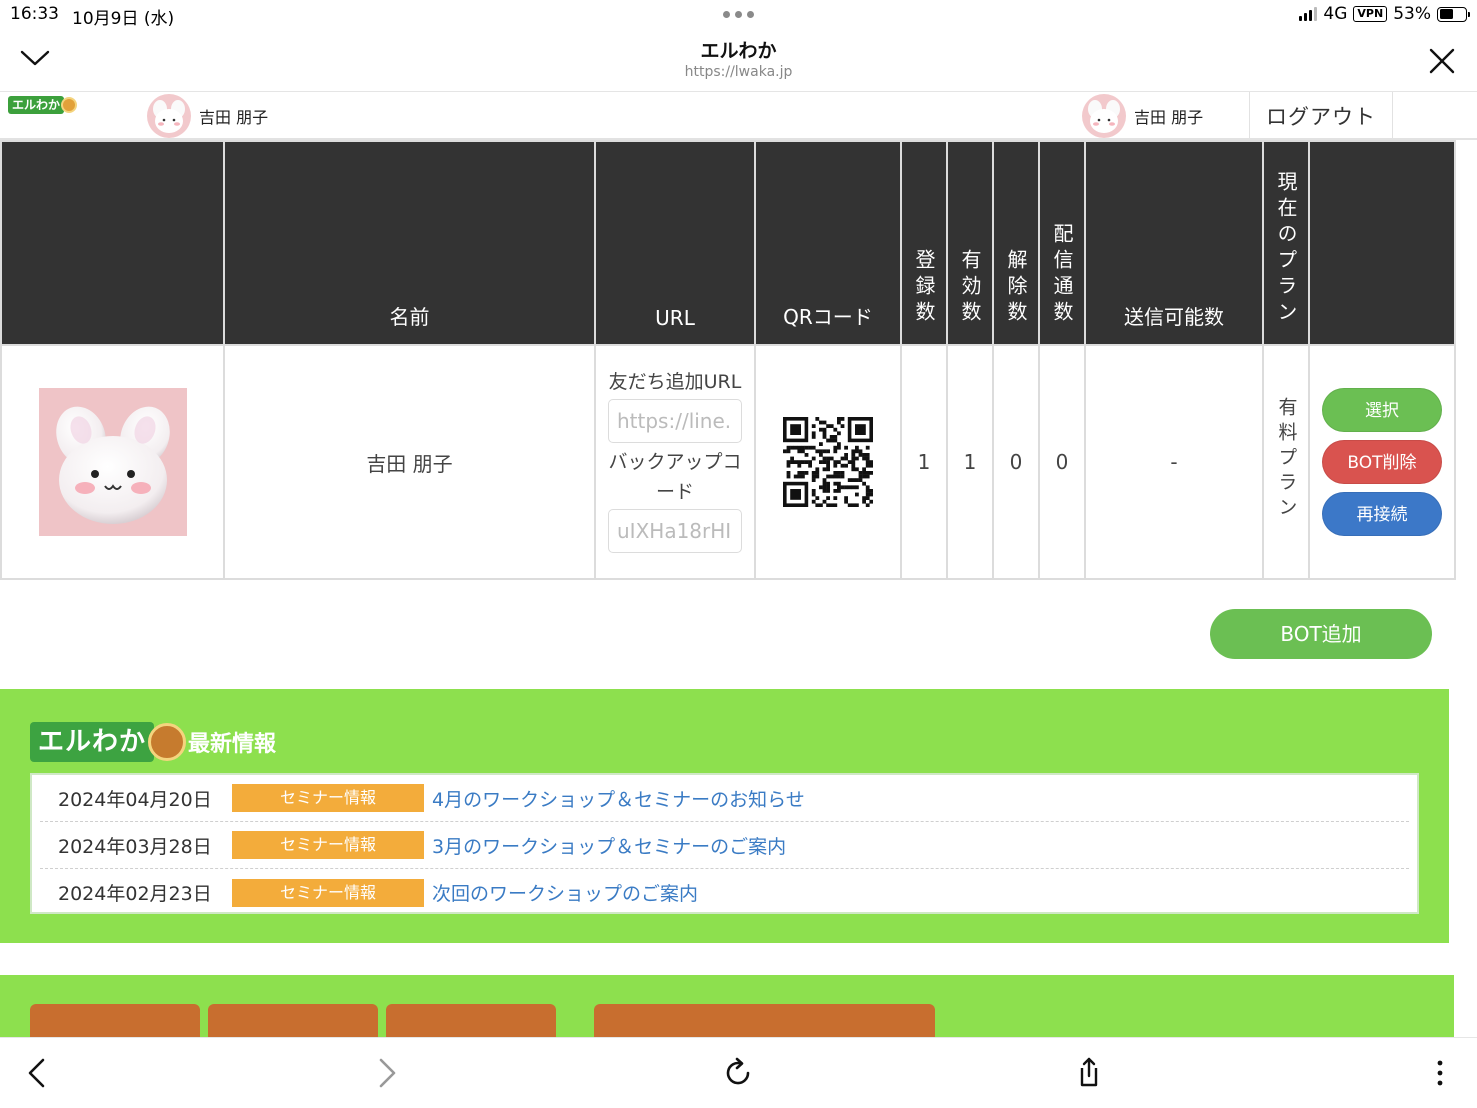 The width and height of the screenshot is (1477, 1108). I want to click on nav-user: 吉田 朋子, so click(207, 116).